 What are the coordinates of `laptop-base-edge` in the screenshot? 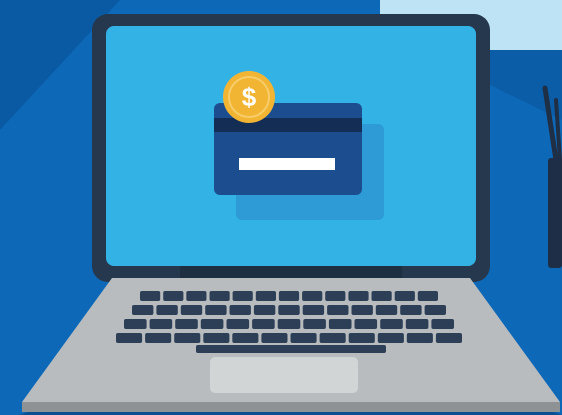 It's located at (291, 407).